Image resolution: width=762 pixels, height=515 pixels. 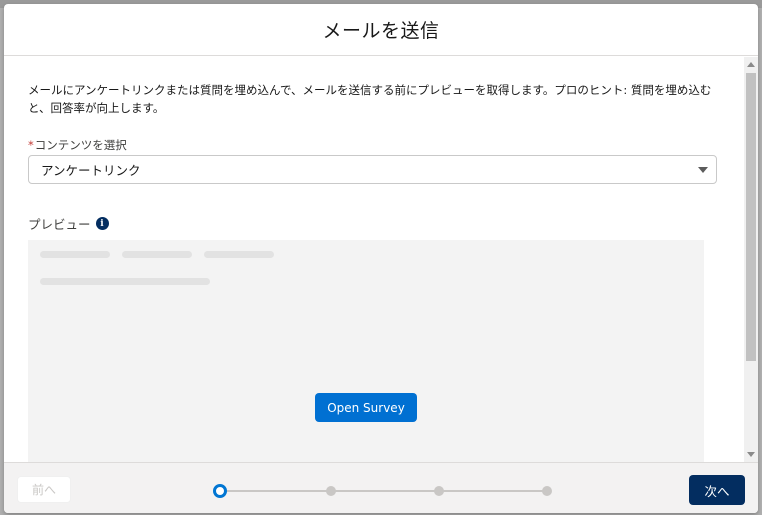 I want to click on required-marker: *, so click(x=31, y=145).